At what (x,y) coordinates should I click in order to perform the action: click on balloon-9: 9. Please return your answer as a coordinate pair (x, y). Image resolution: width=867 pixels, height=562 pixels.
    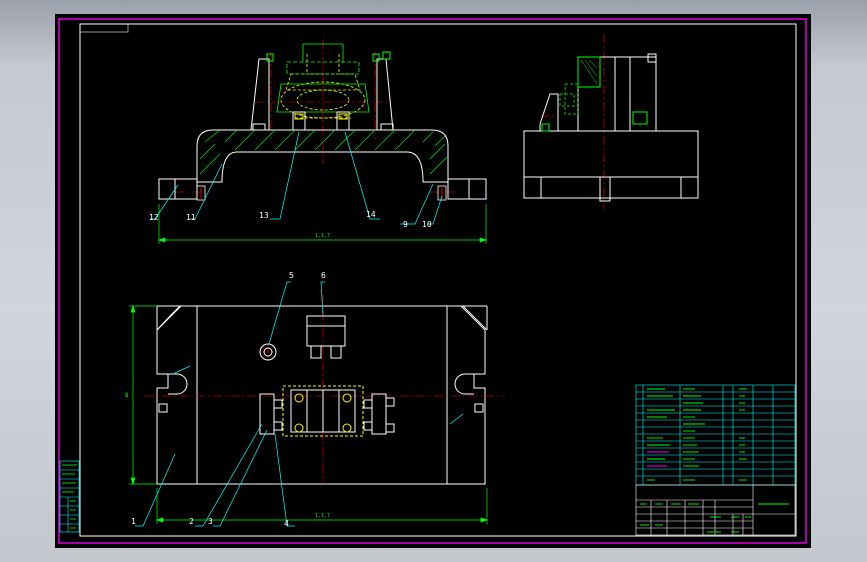
    Looking at the image, I should click on (405, 224).